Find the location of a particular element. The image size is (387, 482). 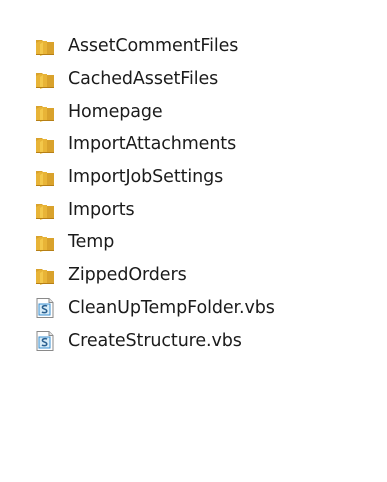

item-label: CreateStructure.vbs is located at coordinates (155, 340).